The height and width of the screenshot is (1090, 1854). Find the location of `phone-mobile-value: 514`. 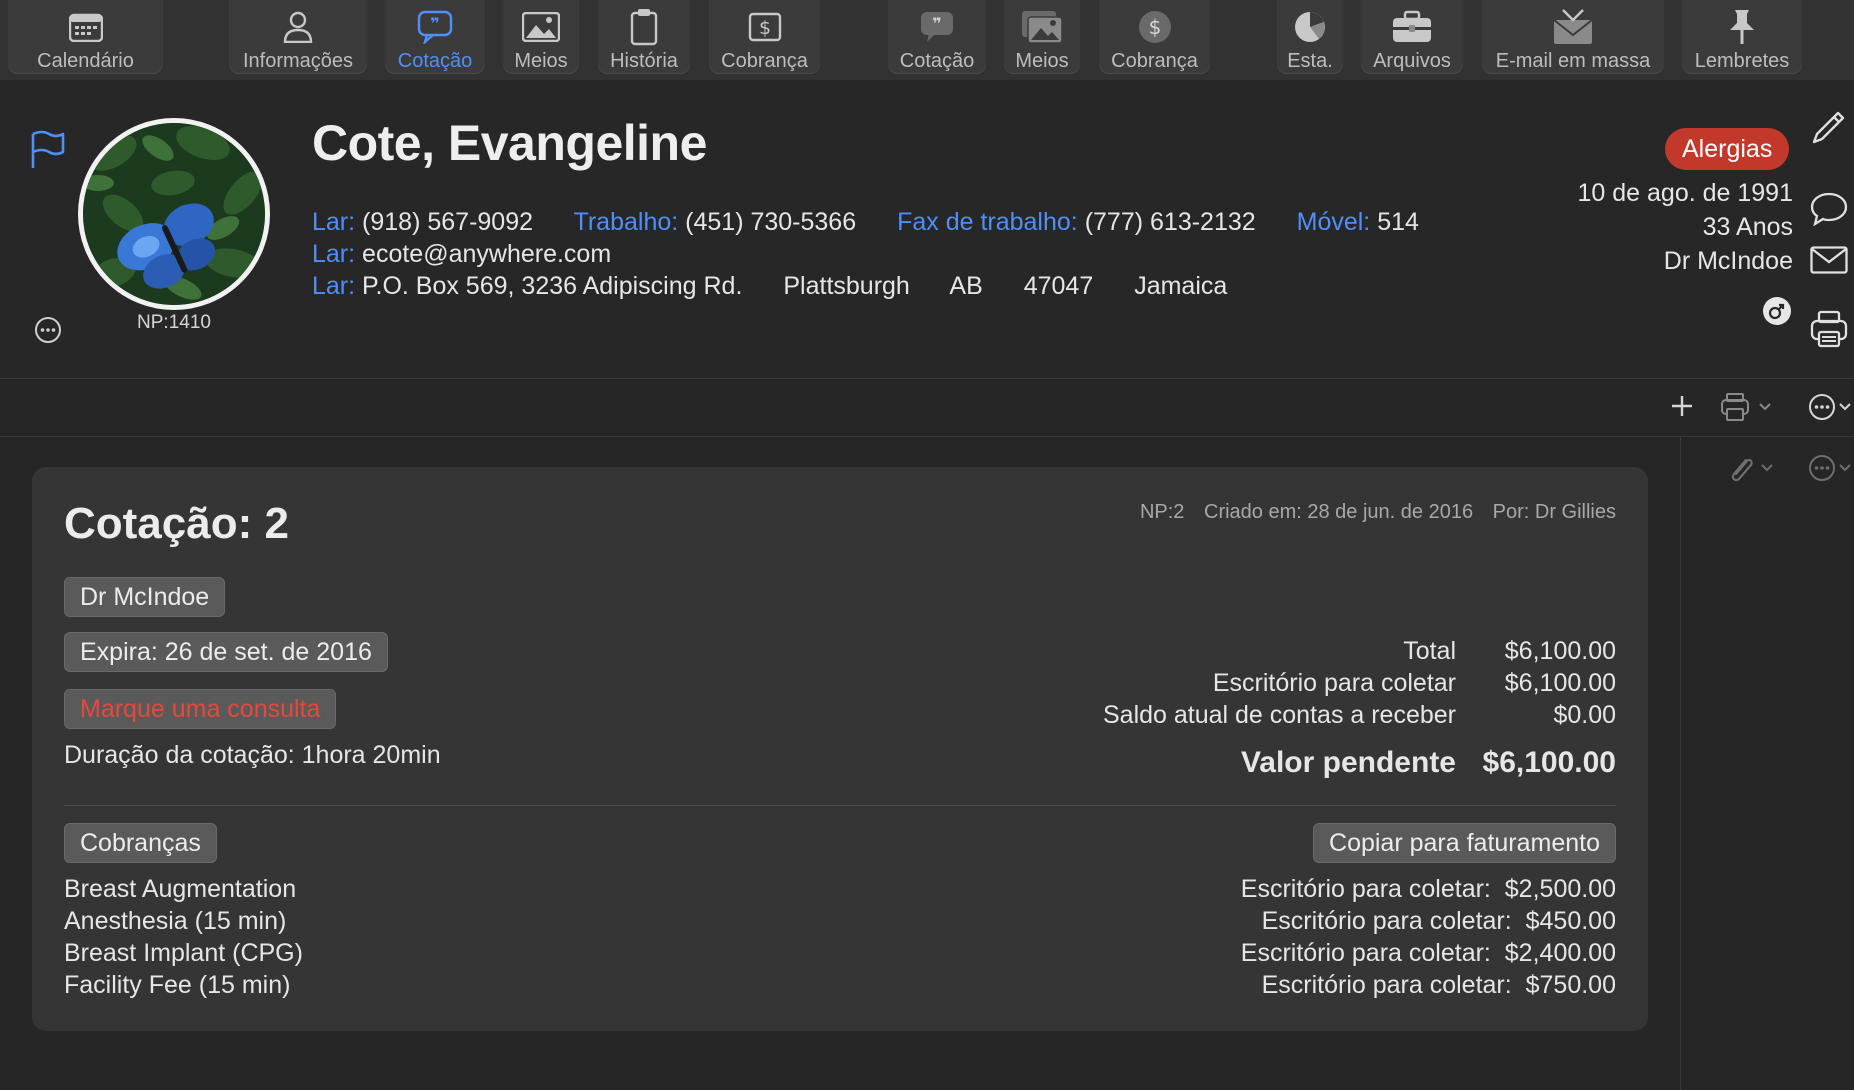

phone-mobile-value: 514 is located at coordinates (1398, 222).